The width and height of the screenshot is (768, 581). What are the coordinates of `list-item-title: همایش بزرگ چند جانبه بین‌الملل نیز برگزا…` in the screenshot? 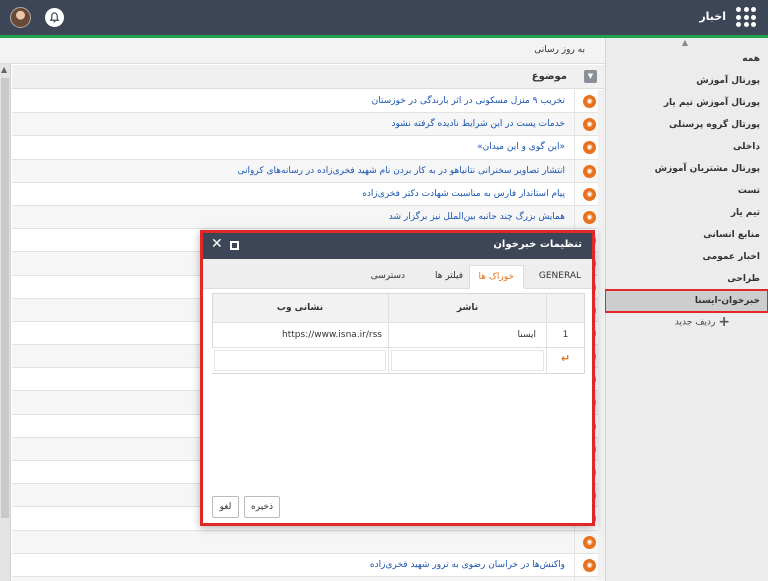 It's located at (477, 217).